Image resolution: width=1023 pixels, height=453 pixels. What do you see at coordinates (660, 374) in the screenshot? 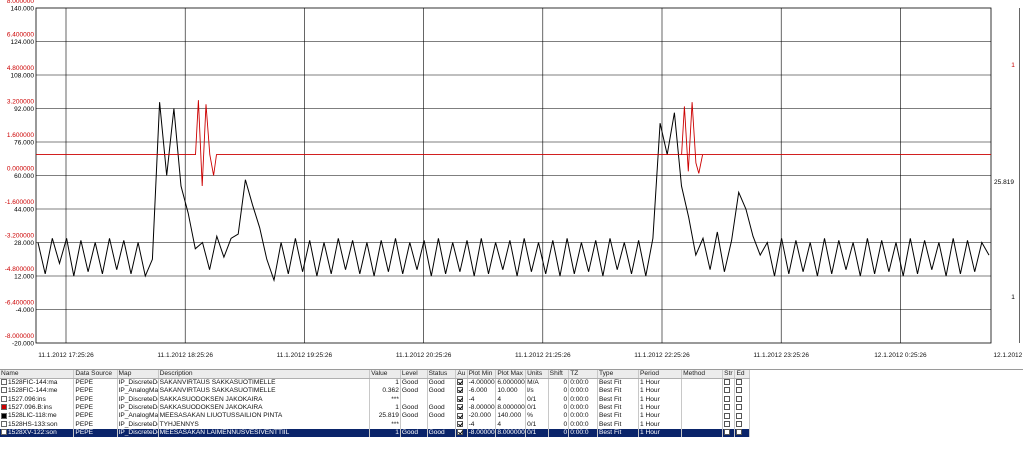
I see `legend-column-header: Period` at bounding box center [660, 374].